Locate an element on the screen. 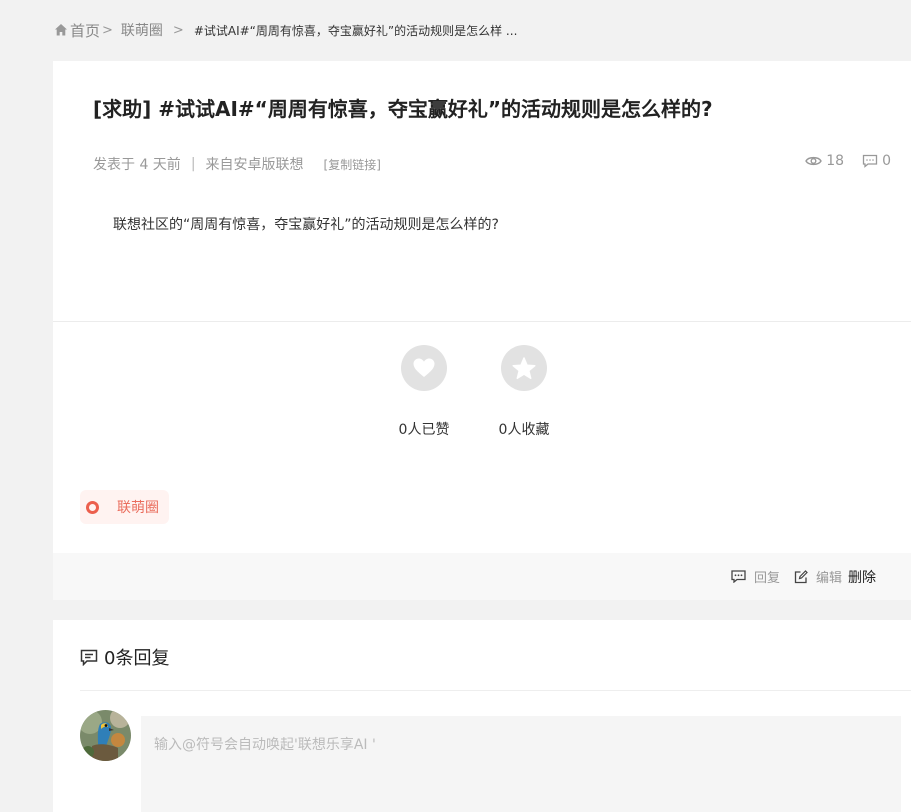  comments-stat: 0 is located at coordinates (876, 161).